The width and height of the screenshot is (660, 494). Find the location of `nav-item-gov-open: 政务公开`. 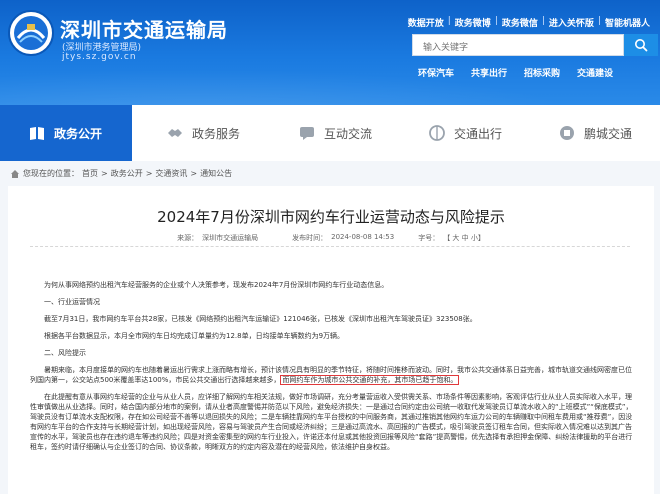

nav-item-gov-open: 政务公开 is located at coordinates (66, 133).